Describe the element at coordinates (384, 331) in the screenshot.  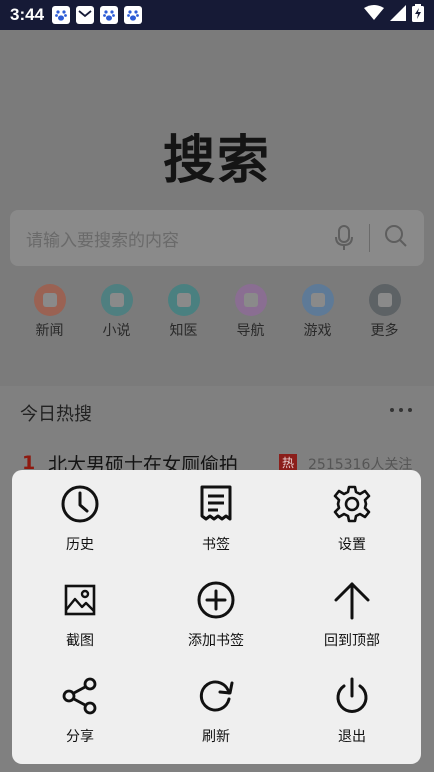
I see `quick-link-label: 更多` at that location.